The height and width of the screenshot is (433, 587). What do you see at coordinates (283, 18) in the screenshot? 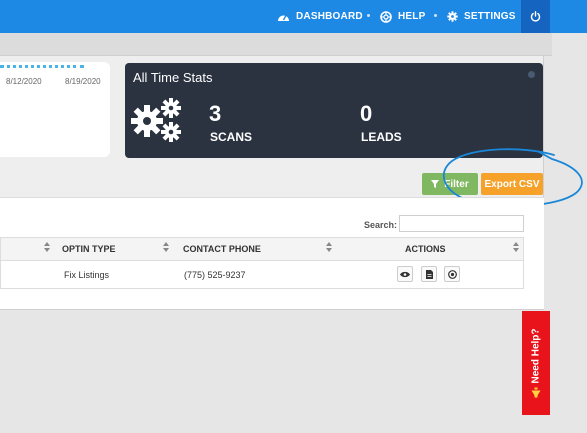
I see `dashboard-gauge-icon` at bounding box center [283, 18].